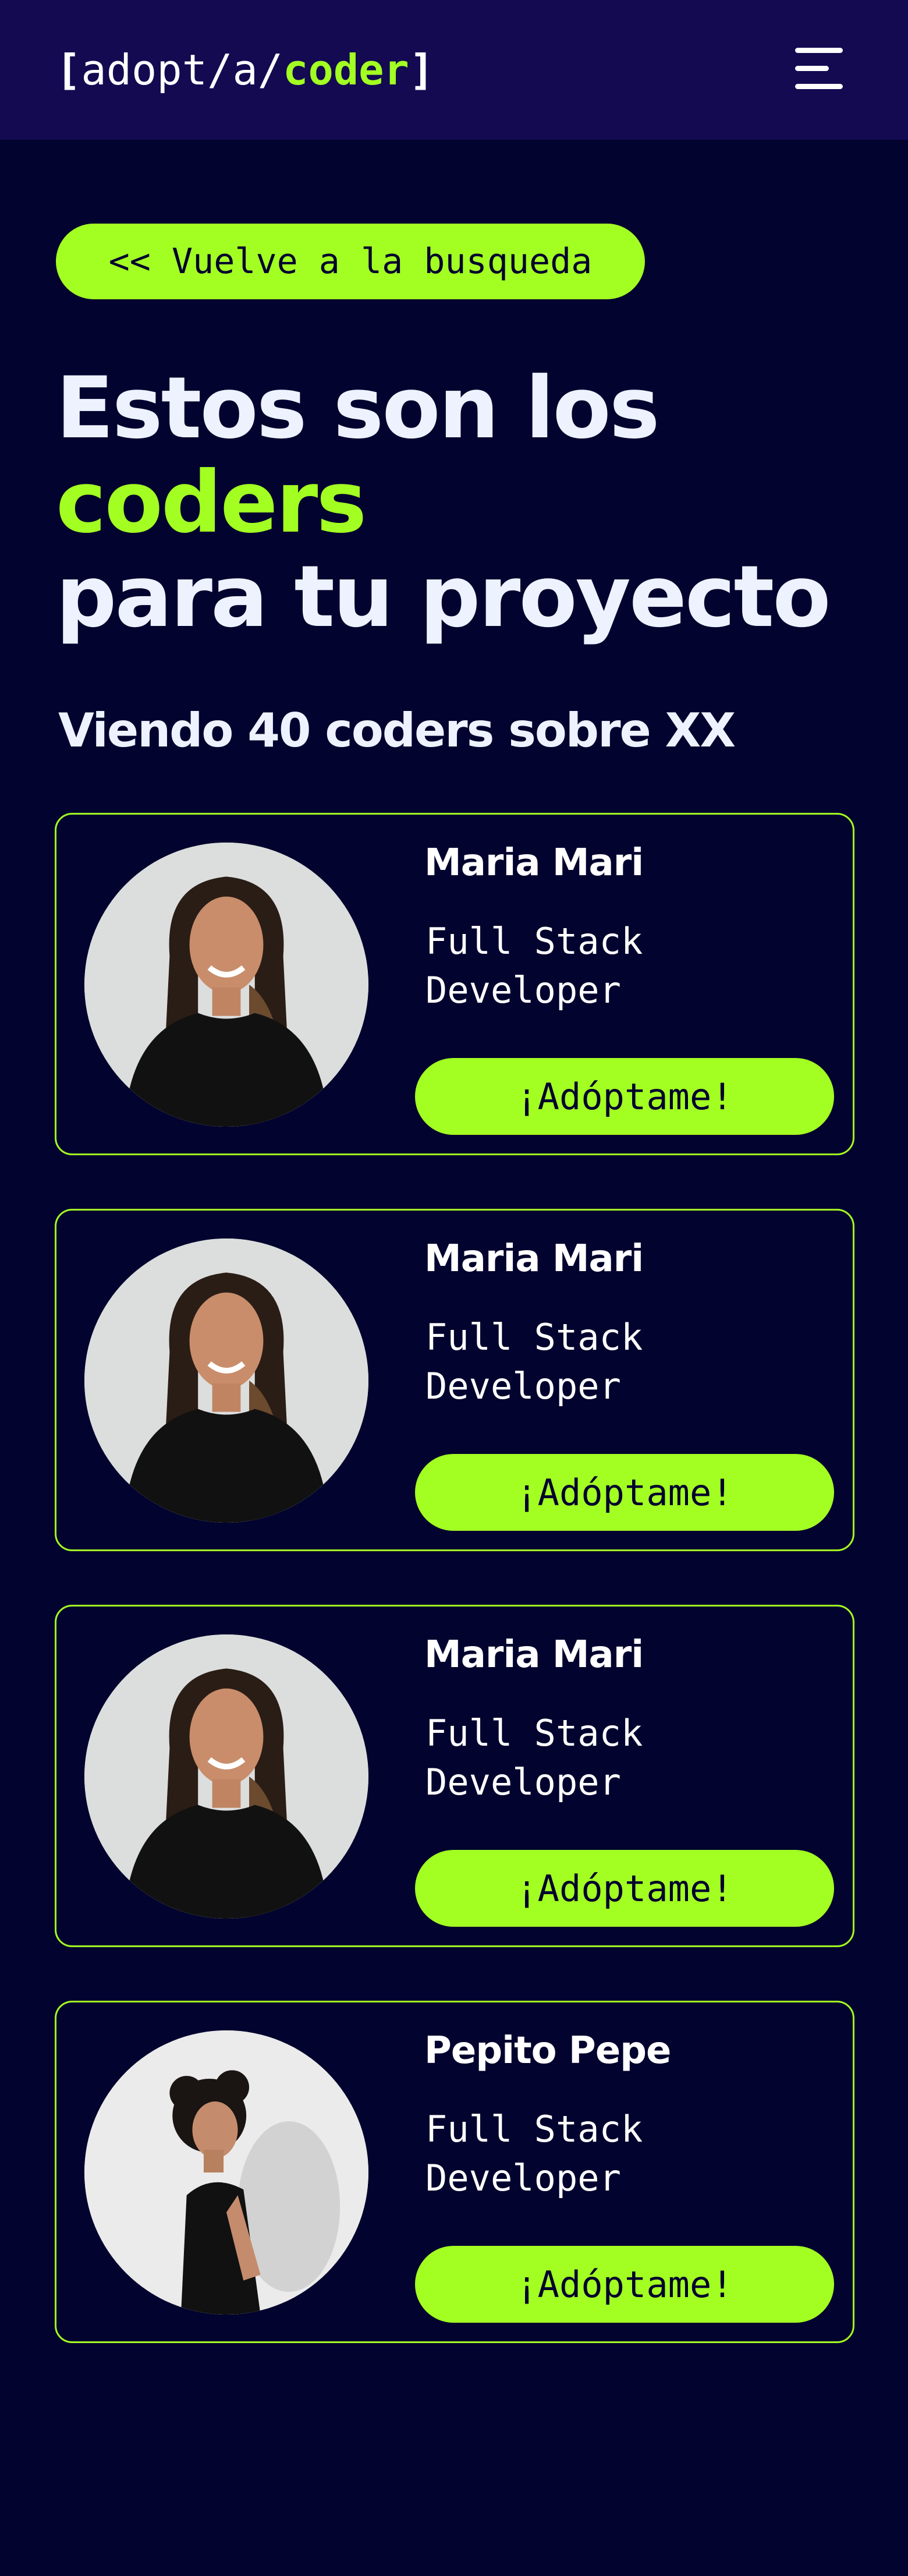 This screenshot has height=2576, width=908. What do you see at coordinates (211, 502) in the screenshot?
I see `title-line-2: coders` at bounding box center [211, 502].